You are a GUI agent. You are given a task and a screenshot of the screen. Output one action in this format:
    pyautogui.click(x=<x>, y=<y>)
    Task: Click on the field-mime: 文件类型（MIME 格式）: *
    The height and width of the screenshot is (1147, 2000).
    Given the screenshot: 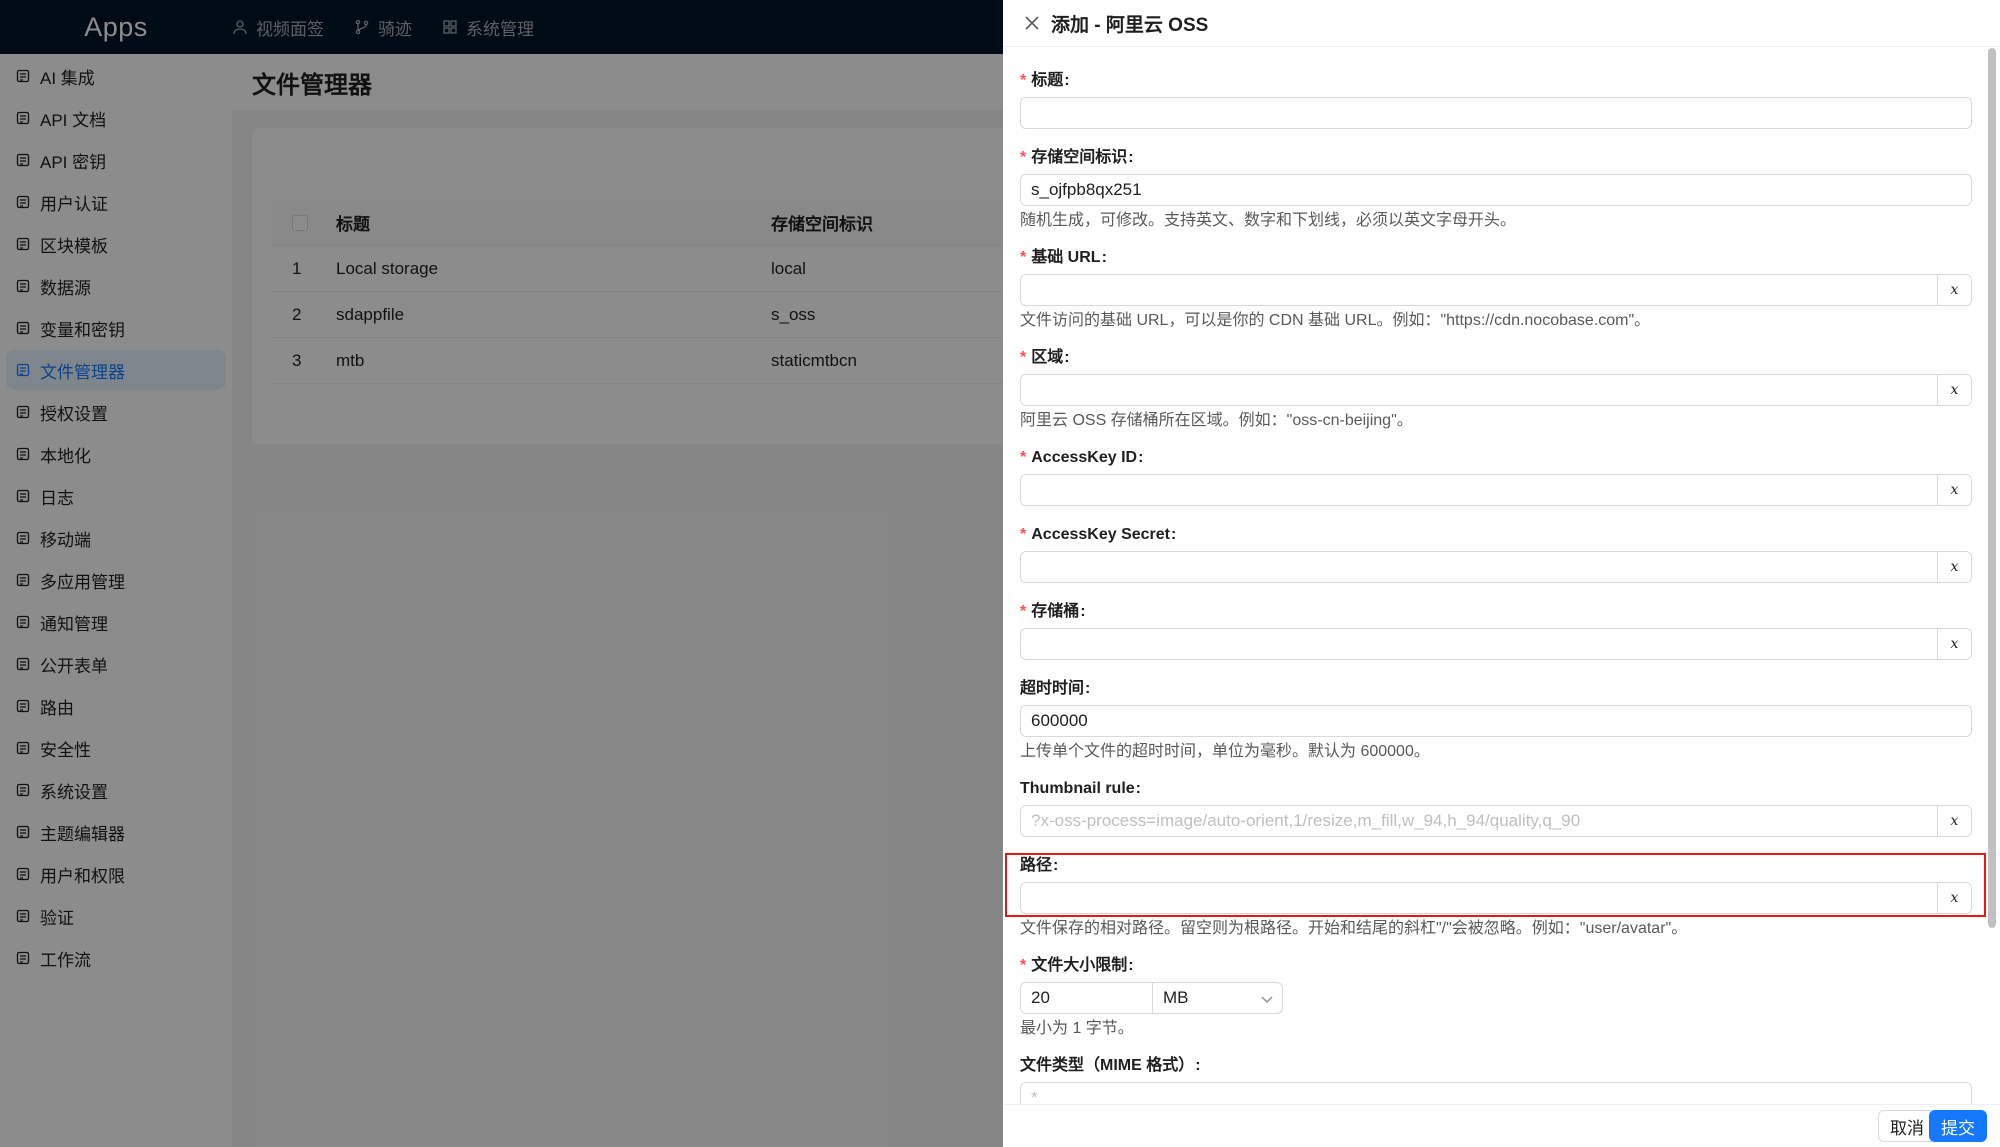 What is the action you would take?
    pyautogui.click(x=1496, y=1079)
    